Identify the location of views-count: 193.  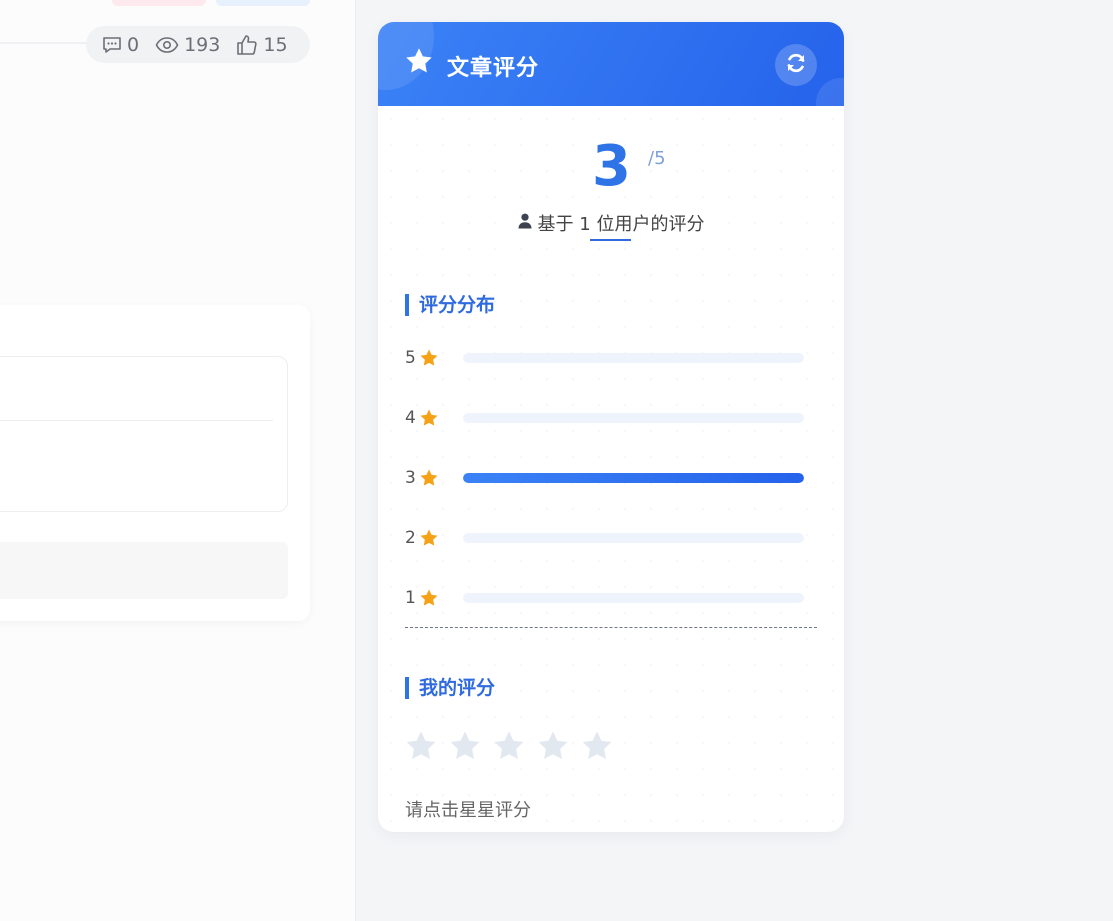
(202, 44).